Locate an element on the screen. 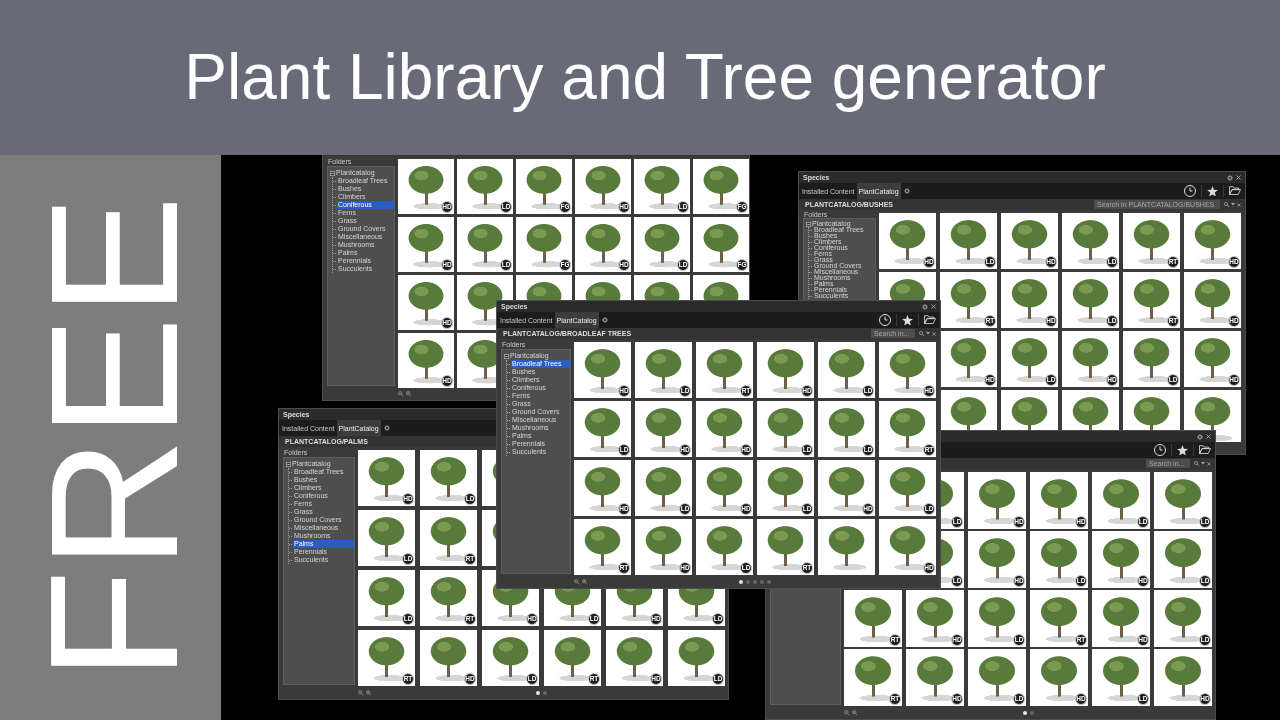  page-title: Plant Library and Tree generator is located at coordinates (645, 77).